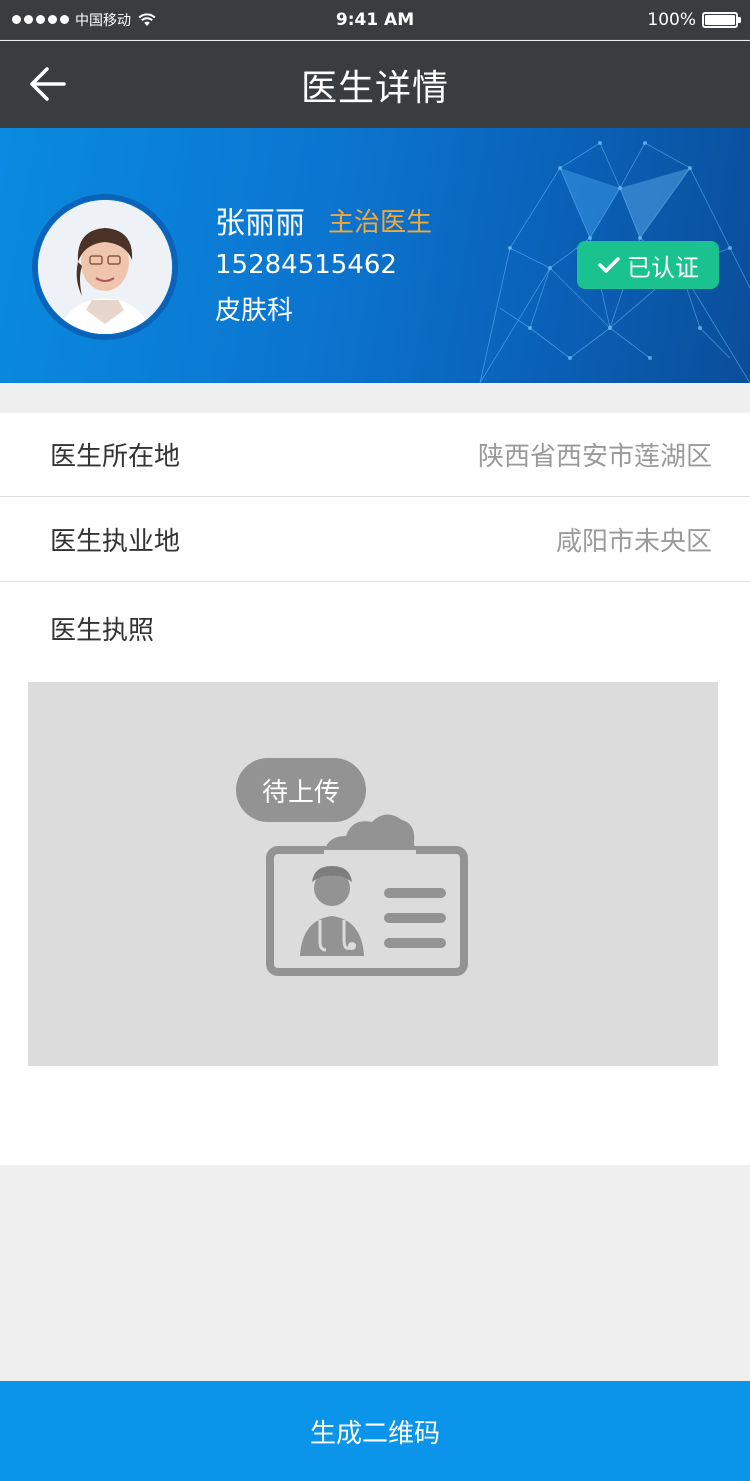 Image resolution: width=750 pixels, height=1481 pixels. I want to click on arrow-left-icon, so click(48, 84).